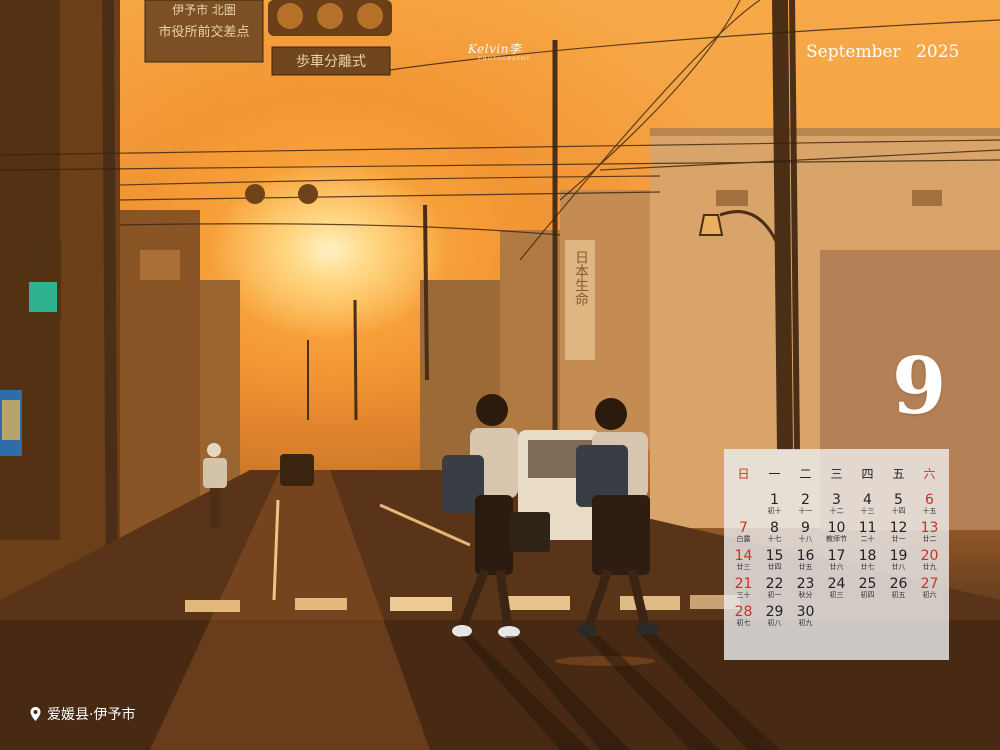 The width and height of the screenshot is (1000, 750). I want to click on lunar-date: 廿四, so click(774, 567).